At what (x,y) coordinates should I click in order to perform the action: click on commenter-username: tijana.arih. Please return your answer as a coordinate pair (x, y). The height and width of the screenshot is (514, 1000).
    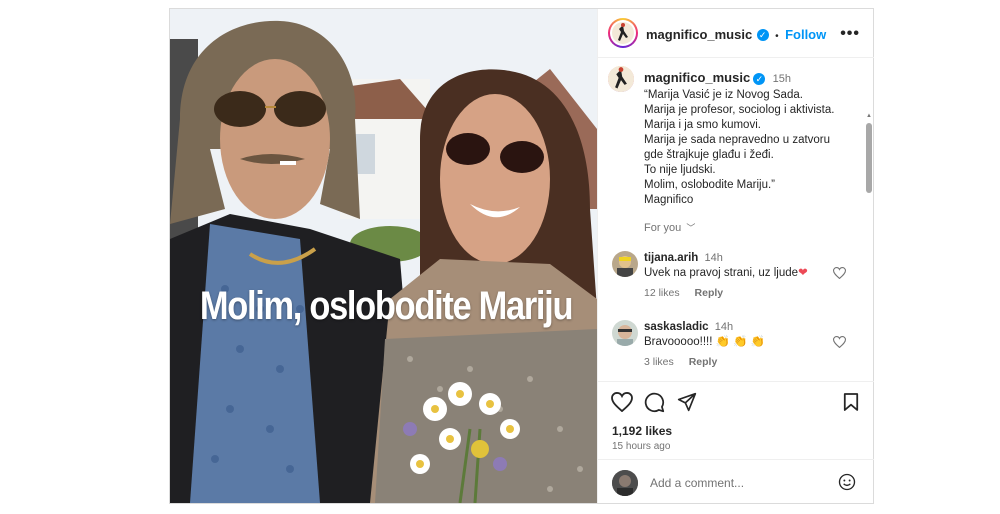
    Looking at the image, I should click on (671, 258).